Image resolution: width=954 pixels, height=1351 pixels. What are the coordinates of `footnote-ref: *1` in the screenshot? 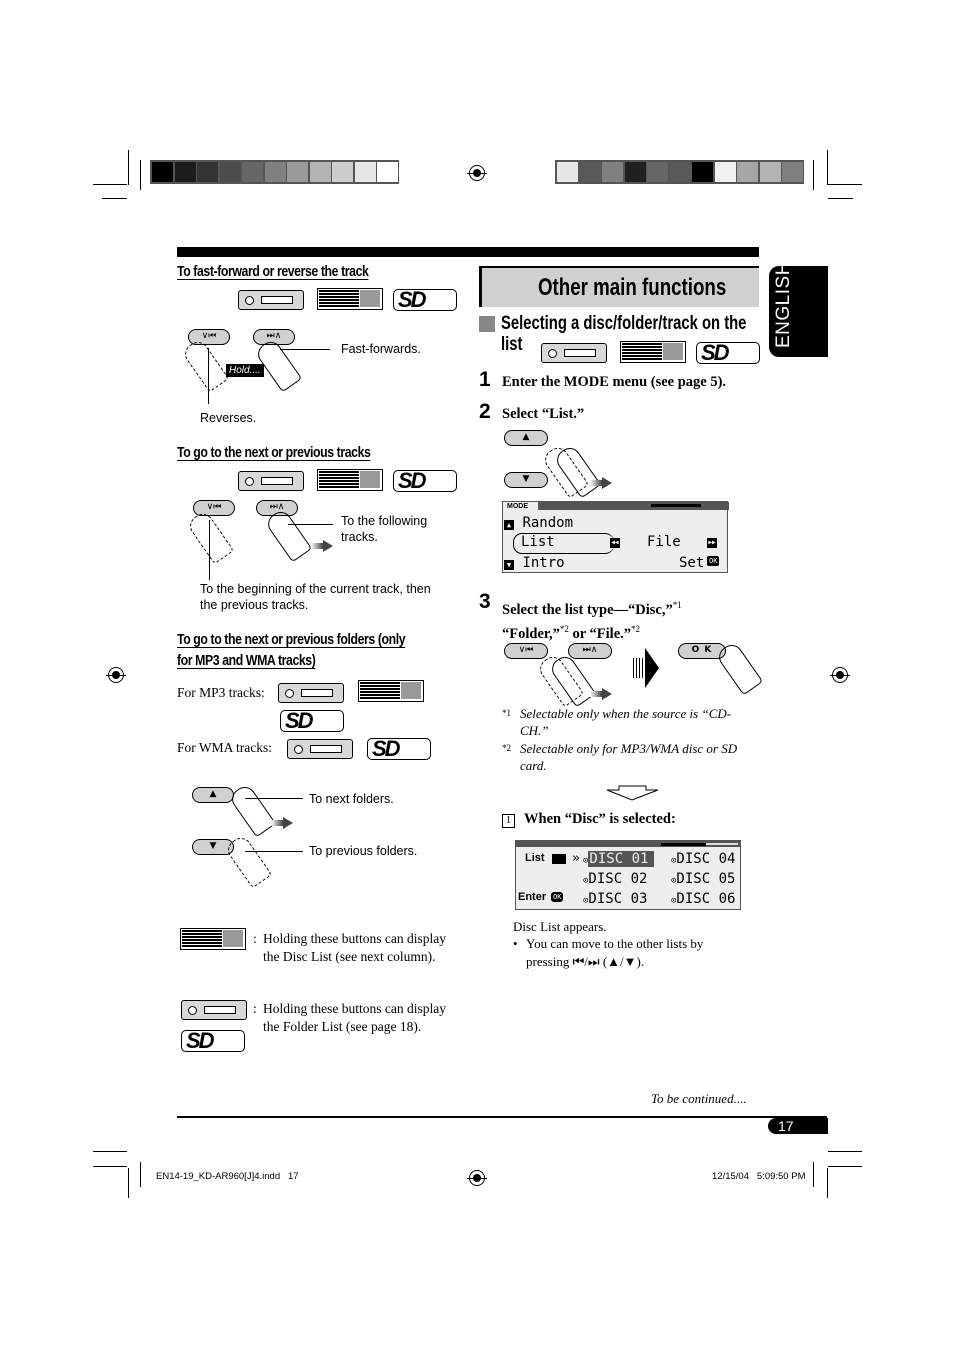 It's located at (677, 605).